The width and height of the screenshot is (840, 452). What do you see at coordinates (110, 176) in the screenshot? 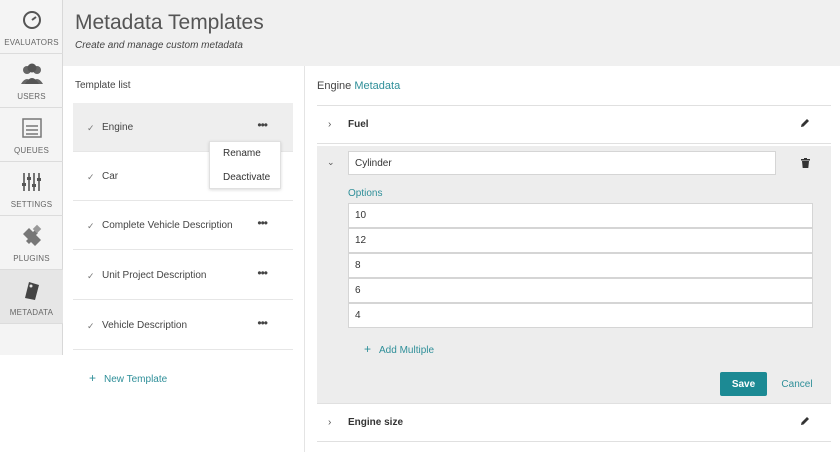
I see `template-name: Car` at bounding box center [110, 176].